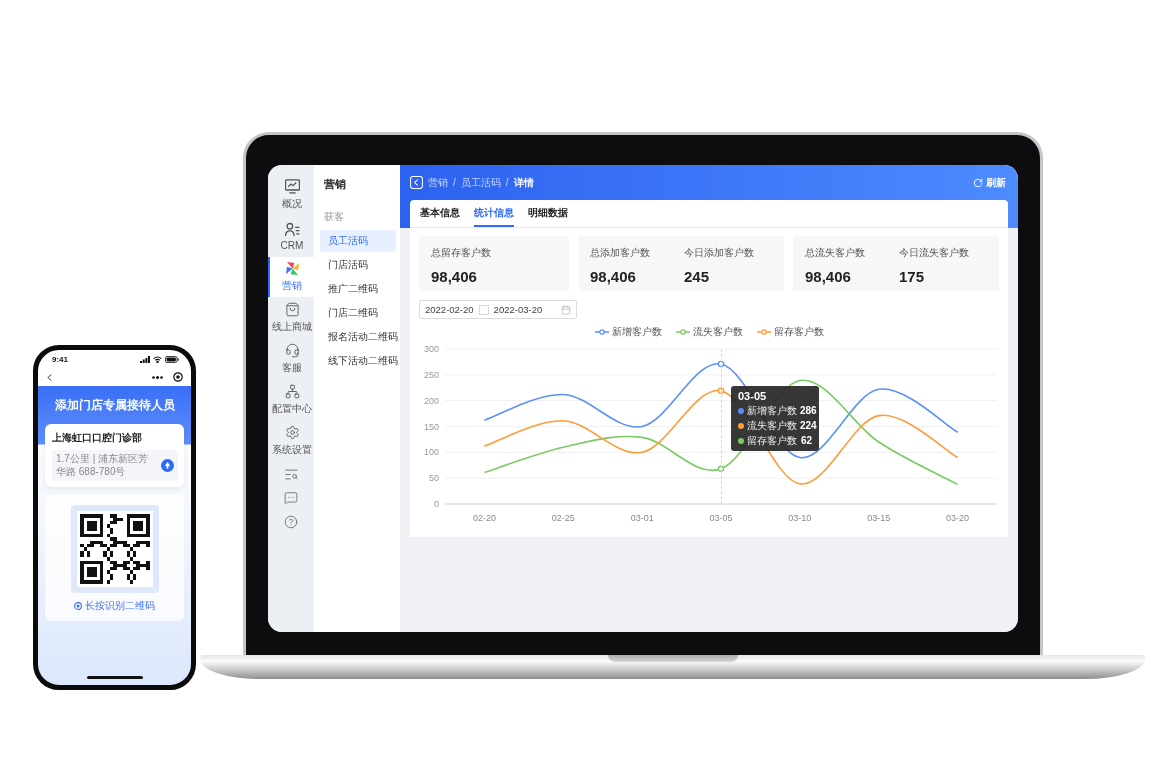 Image resolution: width=1162 pixels, height=761 pixels. I want to click on stat-label: 总留存客户数, so click(461, 253).